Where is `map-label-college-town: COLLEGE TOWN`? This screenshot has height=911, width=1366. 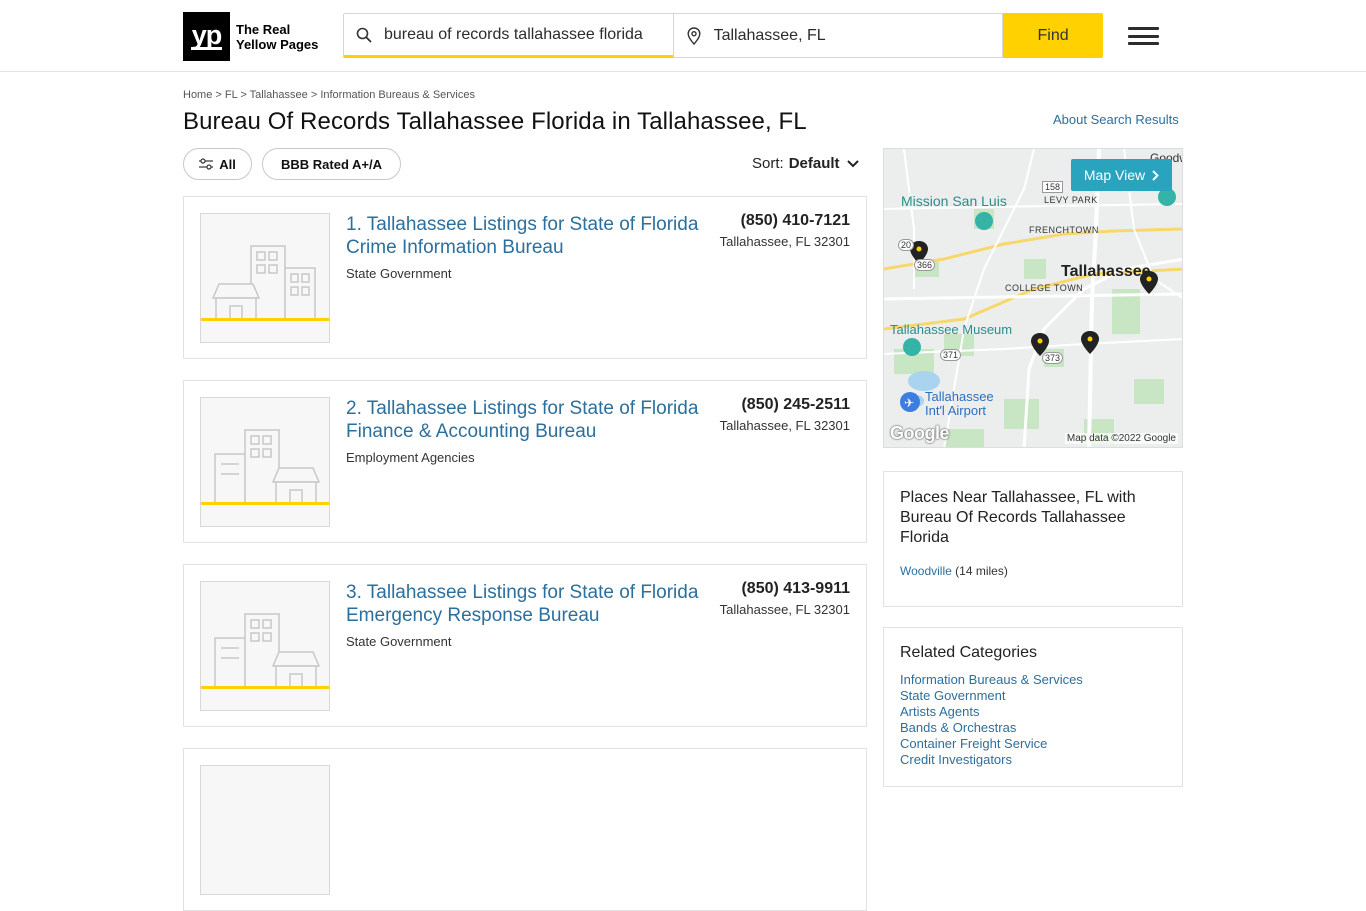 map-label-college-town: COLLEGE TOWN is located at coordinates (1044, 288).